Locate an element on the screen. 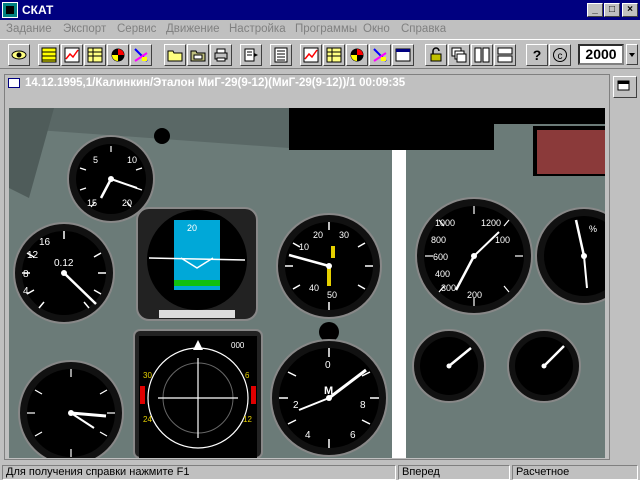 Image resolution: width=640 pixels, height=480 pixels. center-stripe is located at coordinates (399, 304).